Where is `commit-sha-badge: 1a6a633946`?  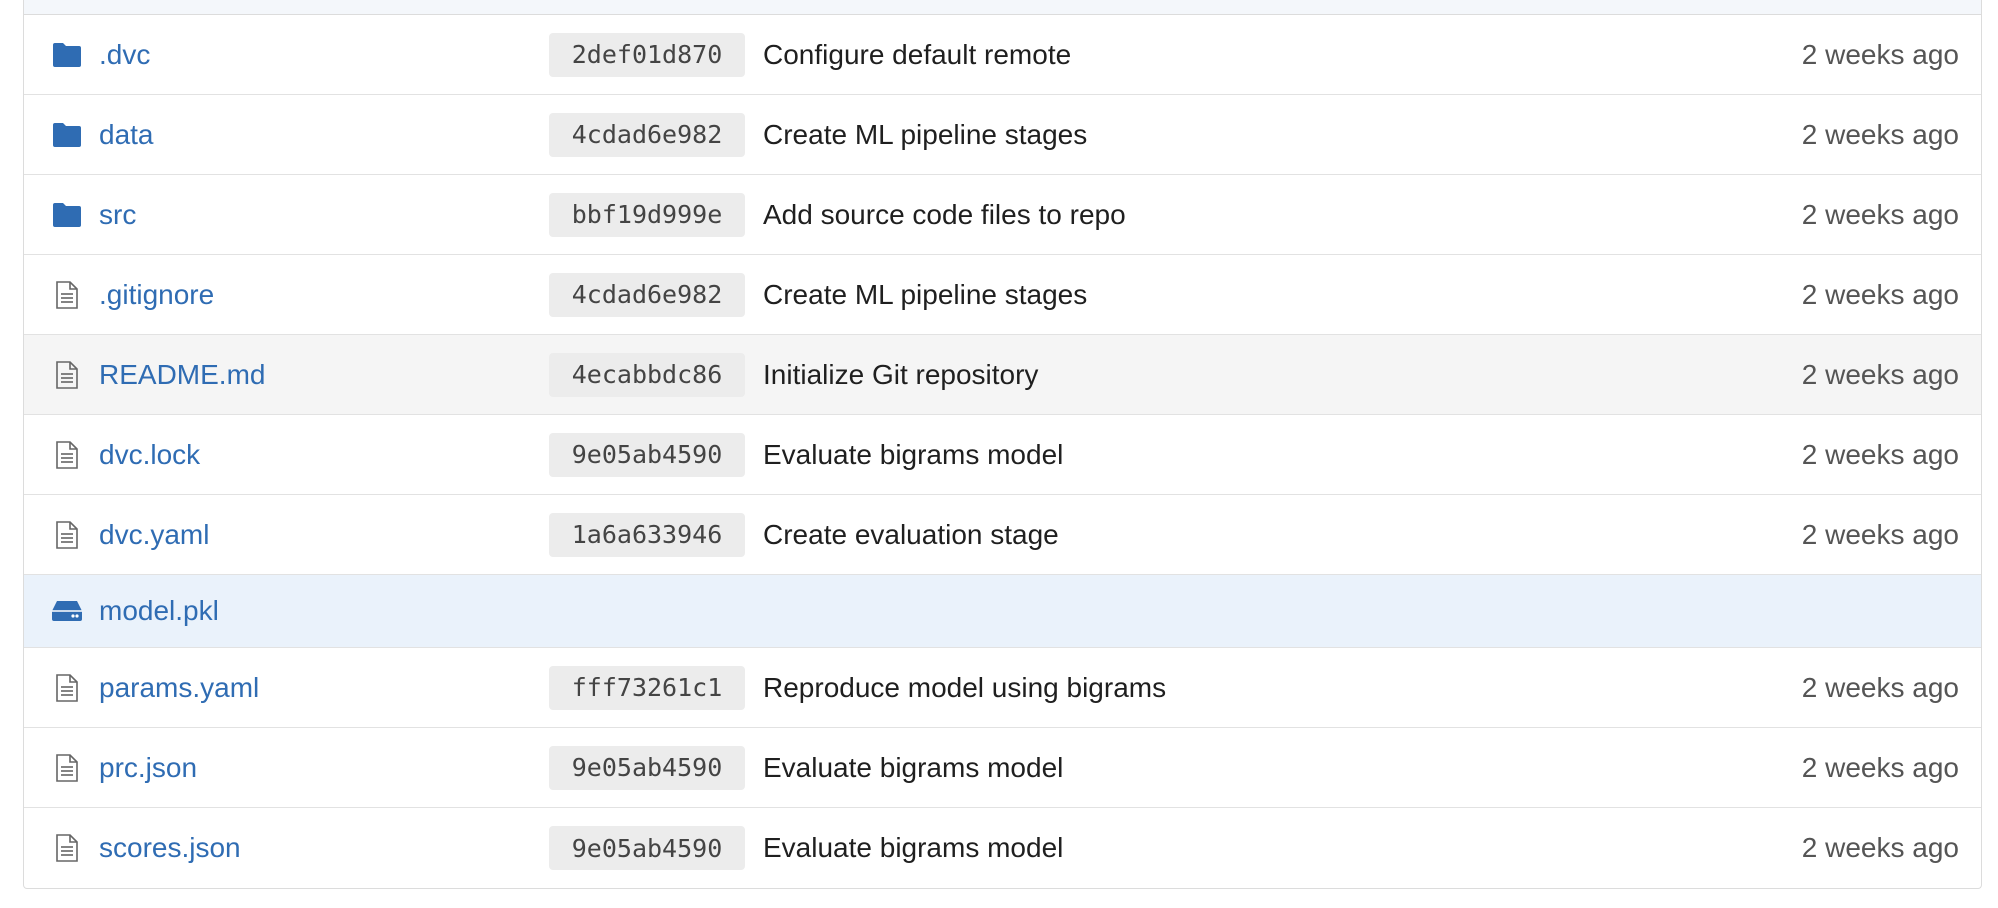 commit-sha-badge: 1a6a633946 is located at coordinates (647, 534).